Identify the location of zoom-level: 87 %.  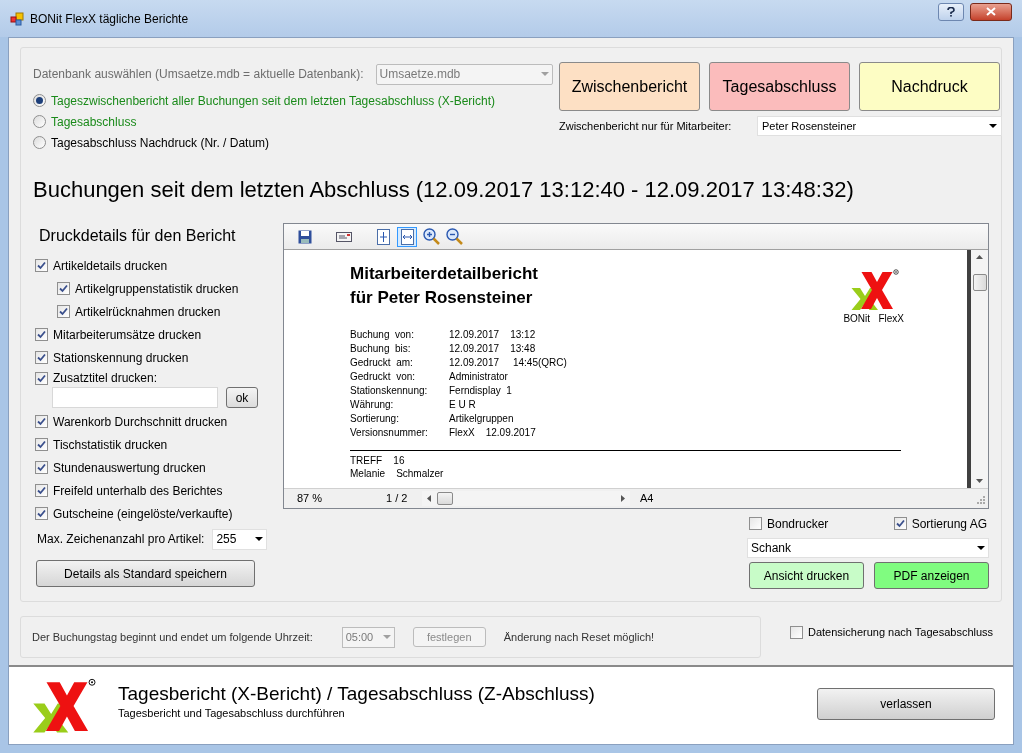
(310, 499).